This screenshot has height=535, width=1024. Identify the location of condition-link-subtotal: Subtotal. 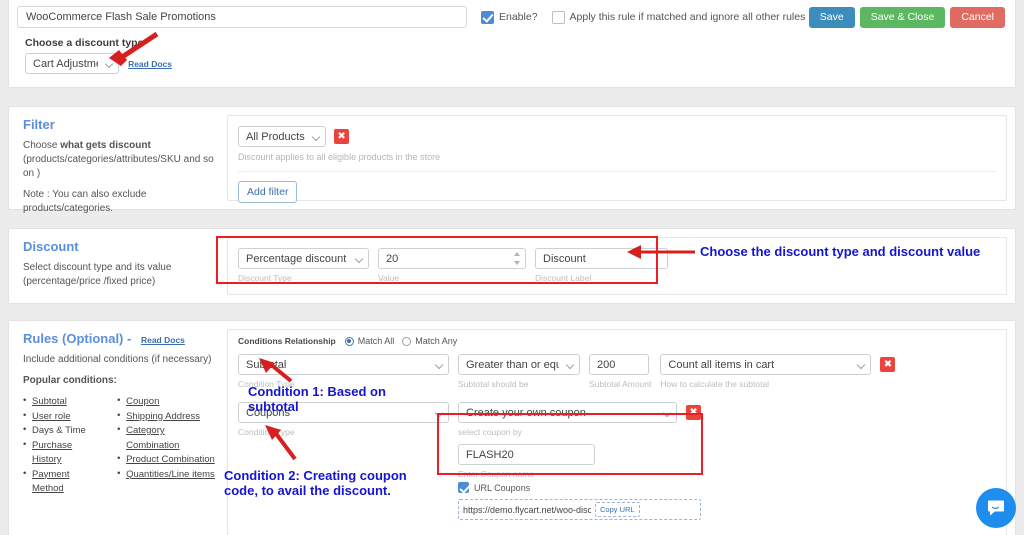
(49, 401).